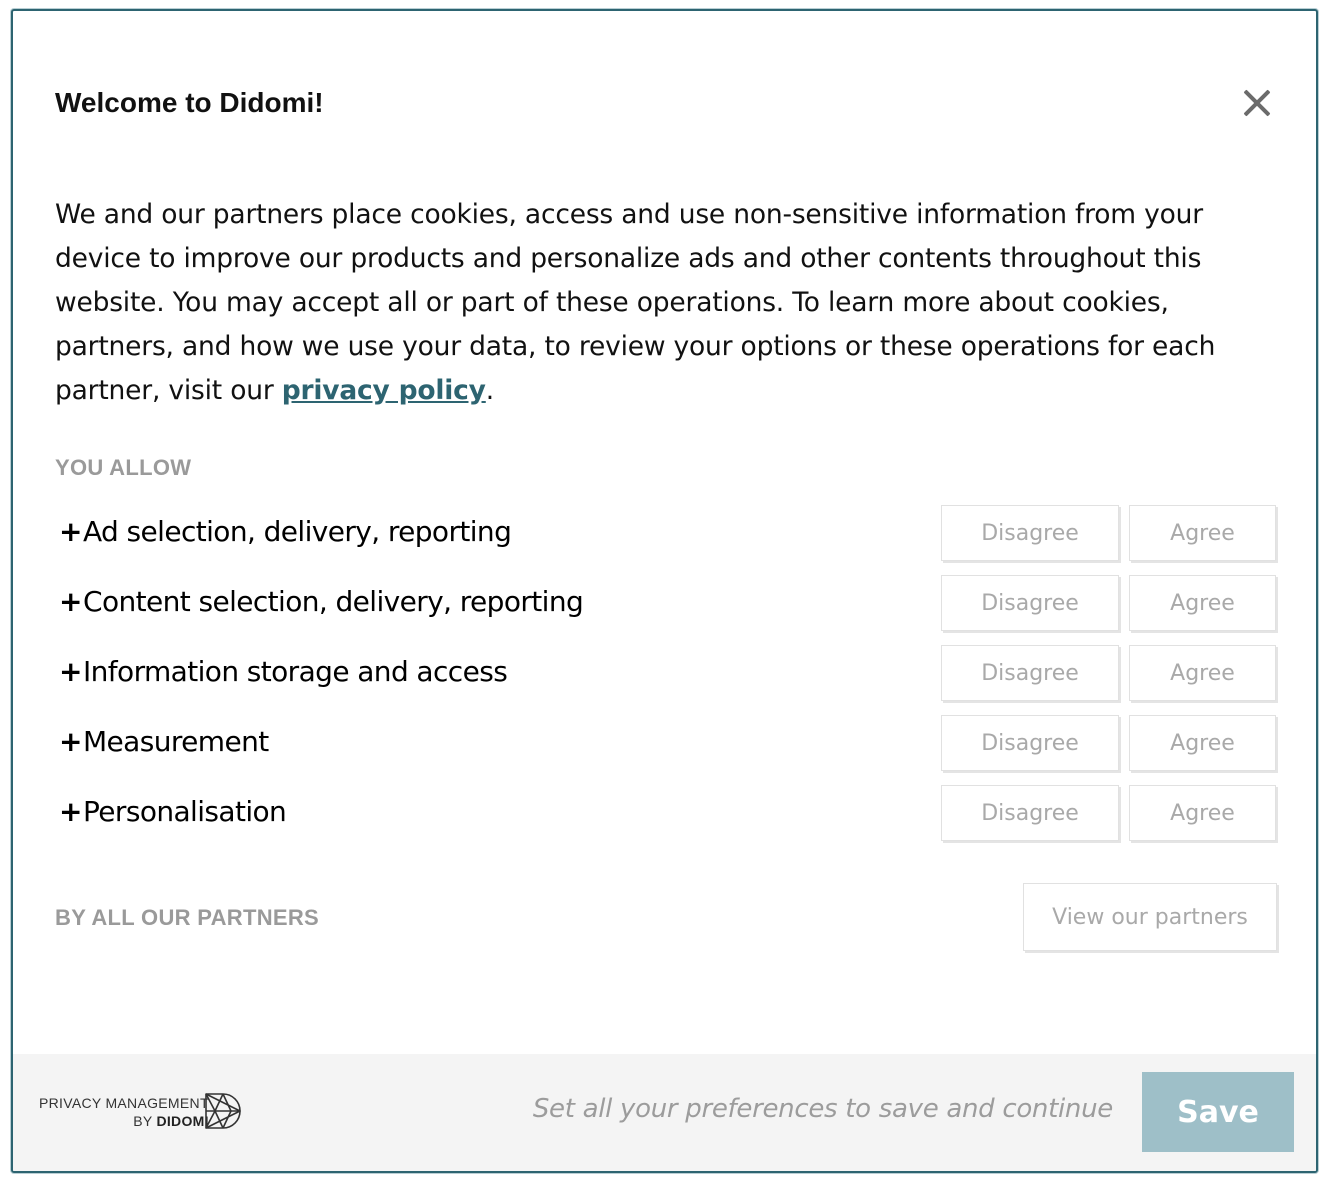 The width and height of the screenshot is (1328, 1182). I want to click on brand-line-2: BY DIDOMI, so click(124, 1121).